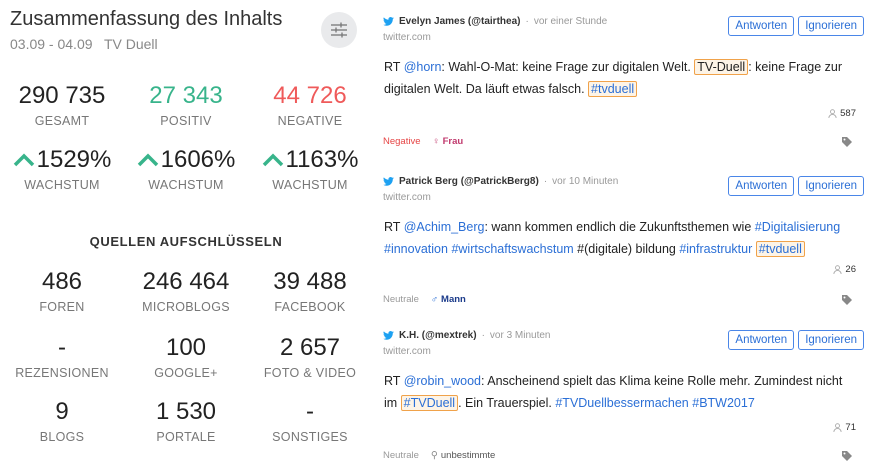 The width and height of the screenshot is (876, 474). I want to click on filter-settings-button, so click(339, 30).